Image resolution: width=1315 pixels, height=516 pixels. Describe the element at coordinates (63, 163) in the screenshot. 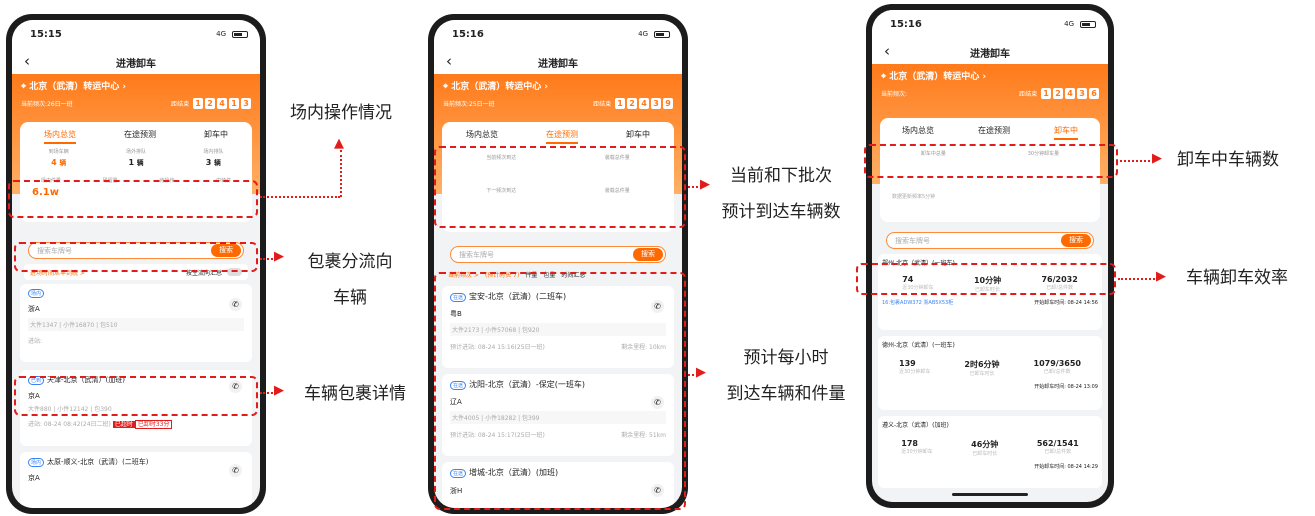

I see `stat-unit: 辆` at that location.